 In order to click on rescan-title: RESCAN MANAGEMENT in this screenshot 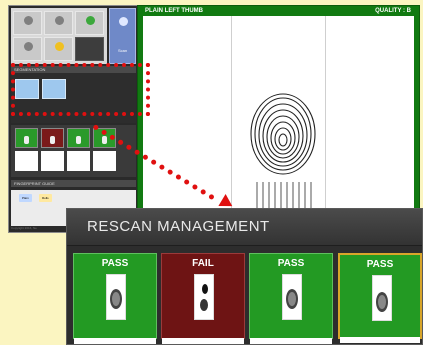, I will do `click(178, 226)`.